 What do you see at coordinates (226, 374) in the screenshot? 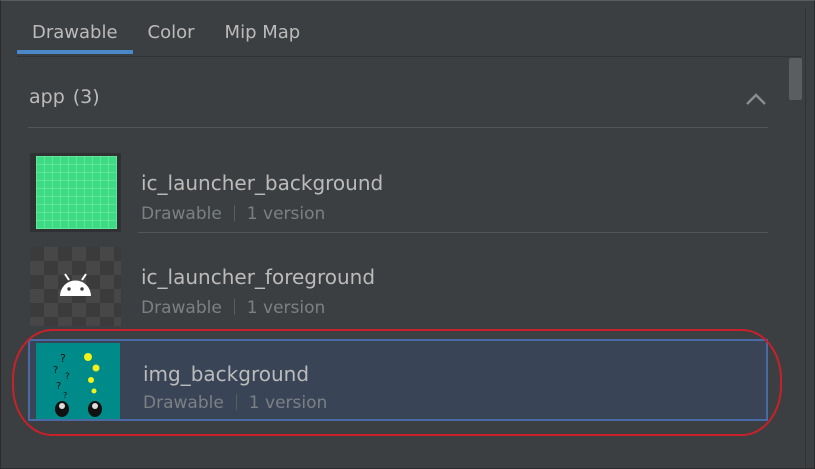
I see `resource-name: img_background` at bounding box center [226, 374].